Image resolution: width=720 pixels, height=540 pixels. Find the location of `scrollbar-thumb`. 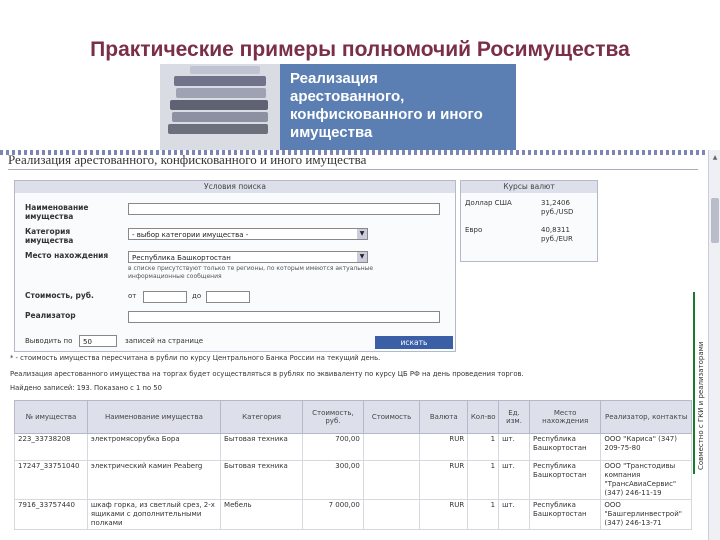

scrollbar-thumb is located at coordinates (715, 220).